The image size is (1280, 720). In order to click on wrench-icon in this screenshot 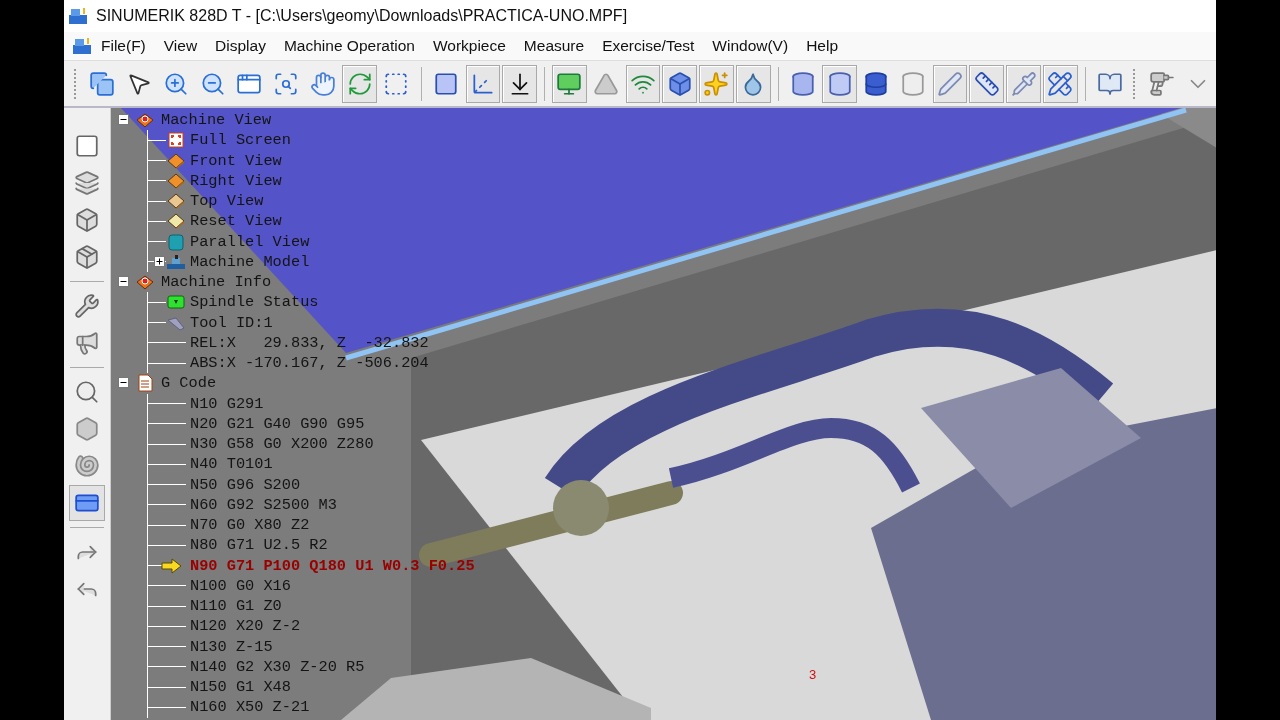, I will do `click(87, 306)`.